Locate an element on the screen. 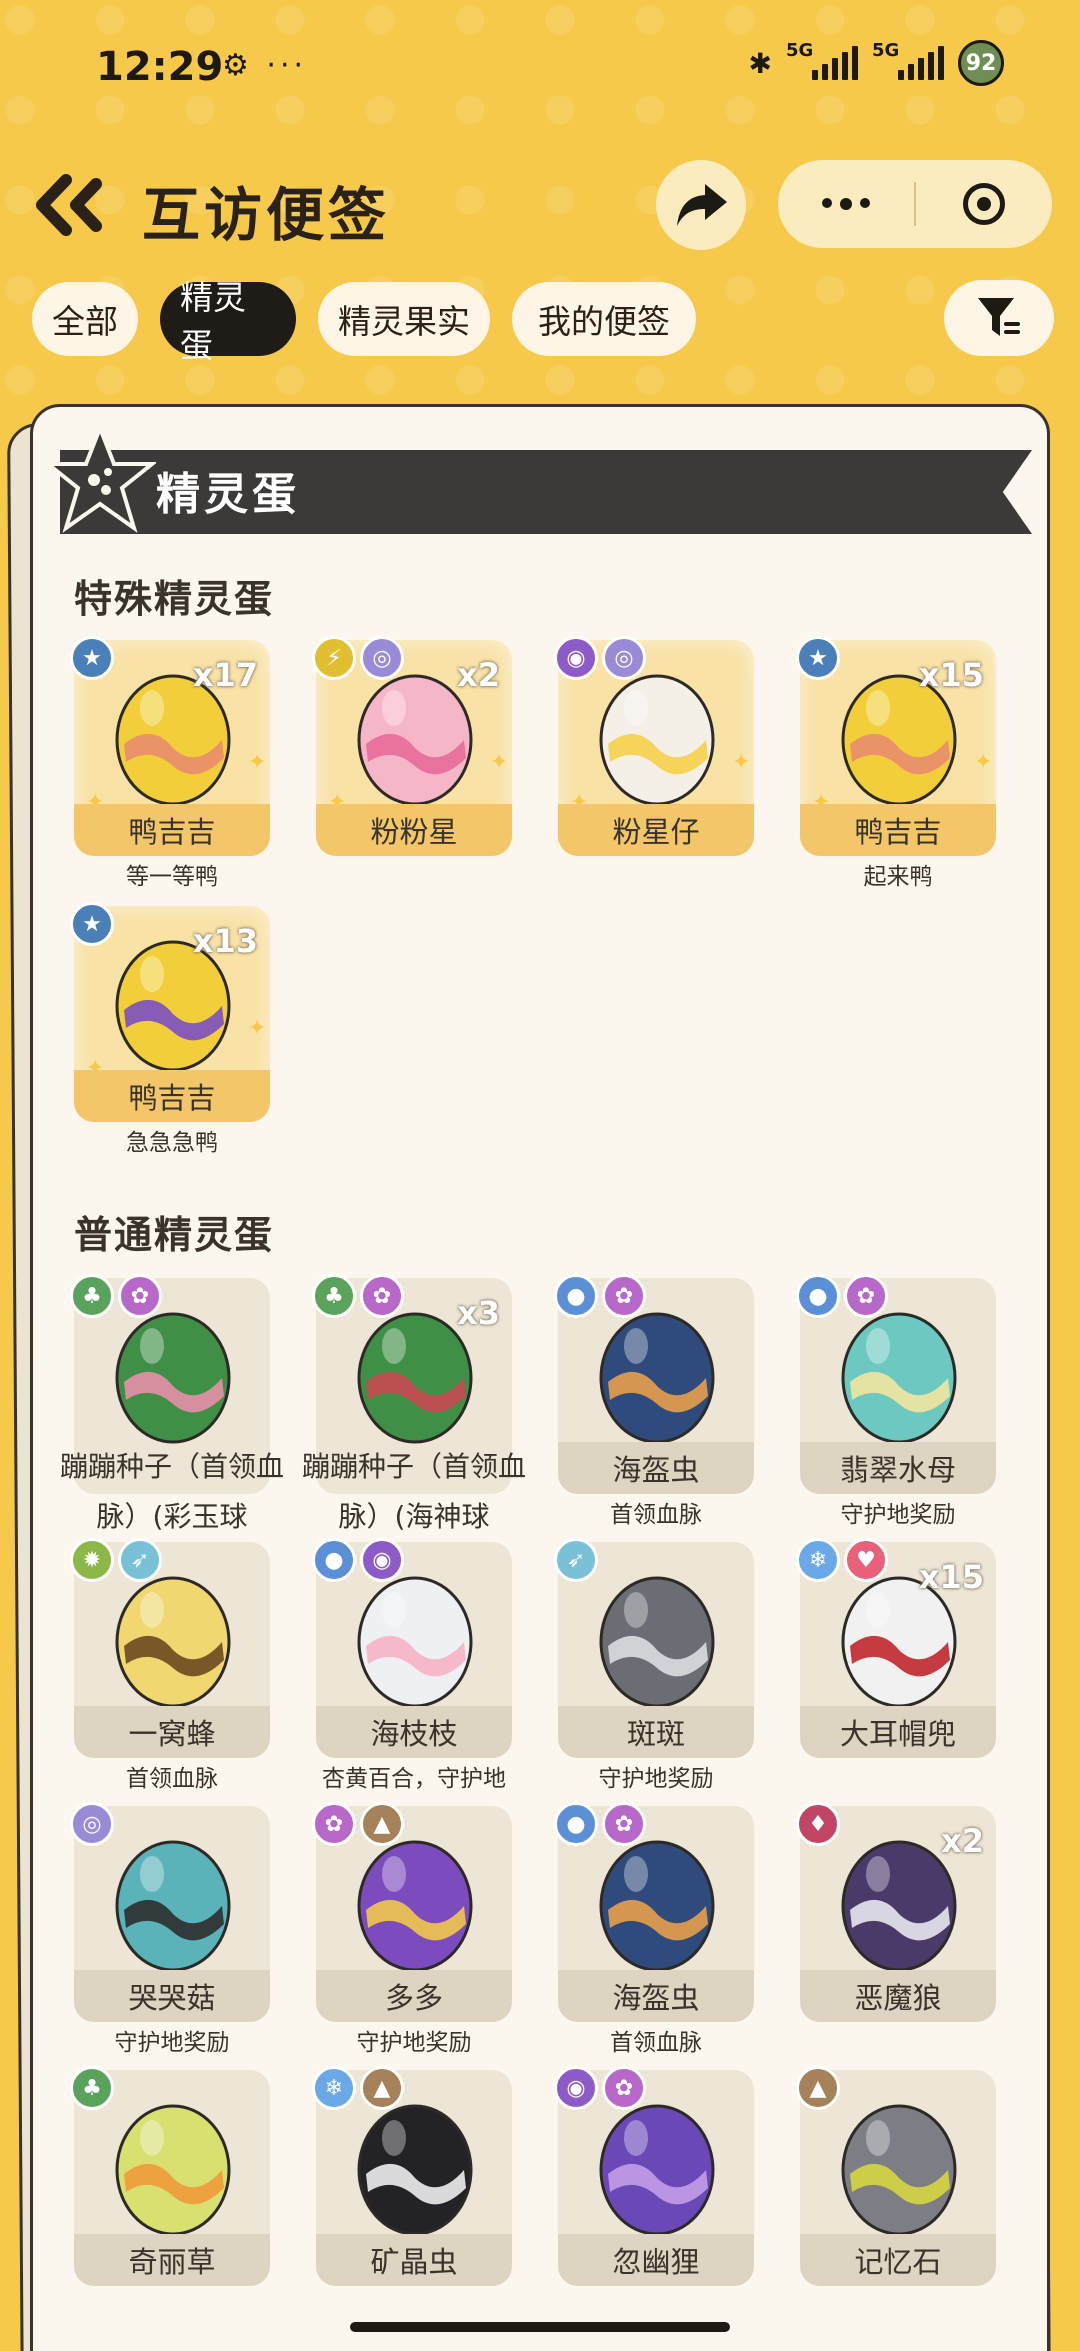 This screenshot has width=1080, height=2351. mini-program-capsule is located at coordinates (915, 204).